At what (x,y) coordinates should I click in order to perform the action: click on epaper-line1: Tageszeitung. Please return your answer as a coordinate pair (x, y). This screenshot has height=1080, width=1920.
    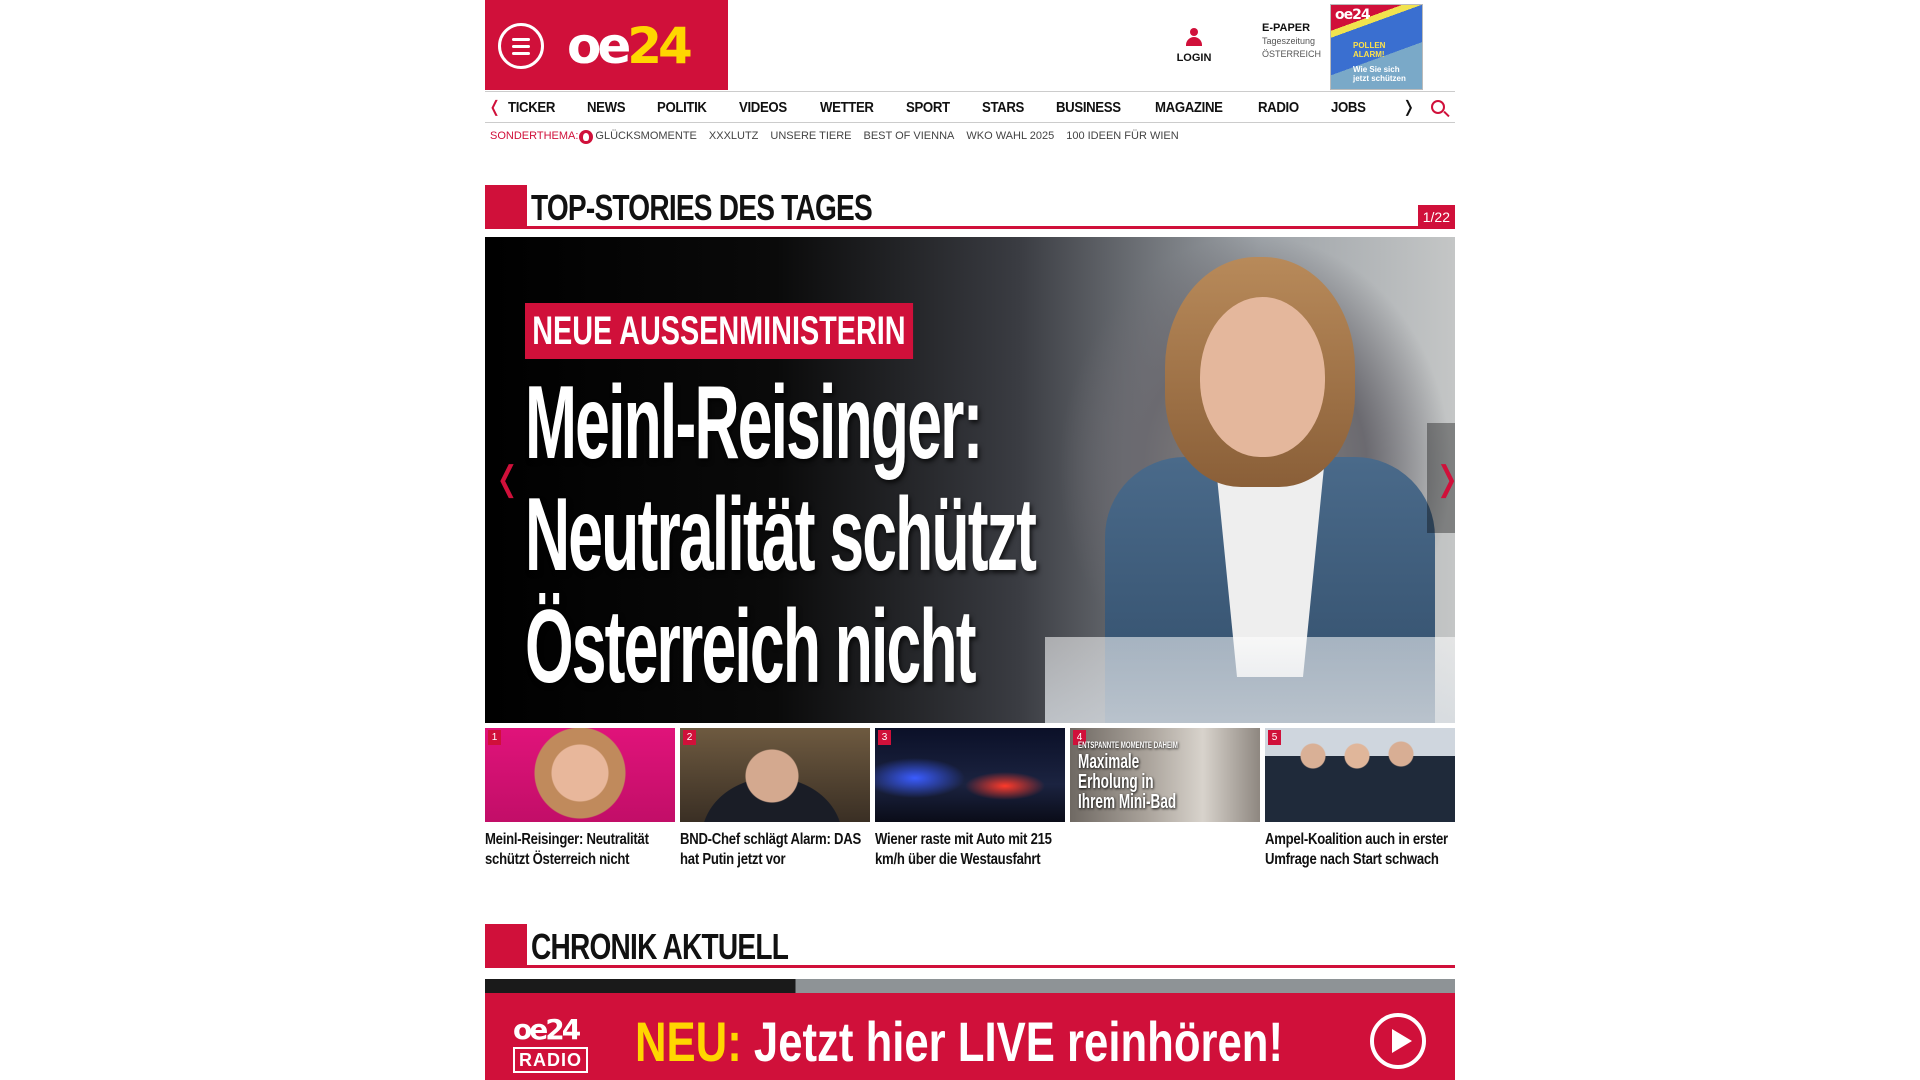
    Looking at the image, I should click on (1289, 41).